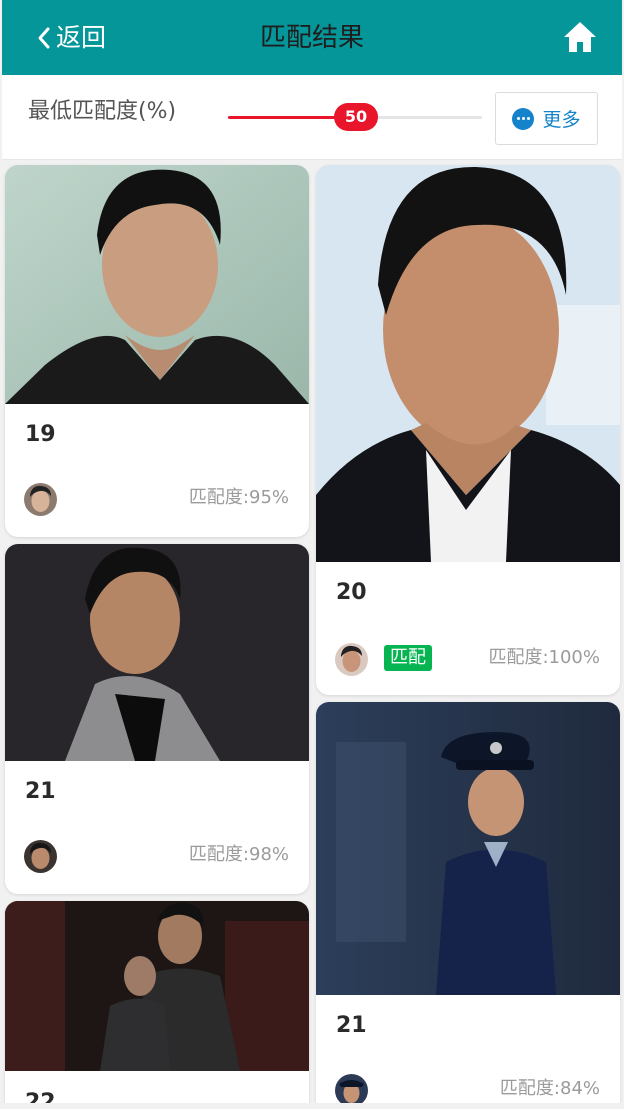 The width and height of the screenshot is (624, 1109). I want to click on more-button: 更多, so click(546, 118).